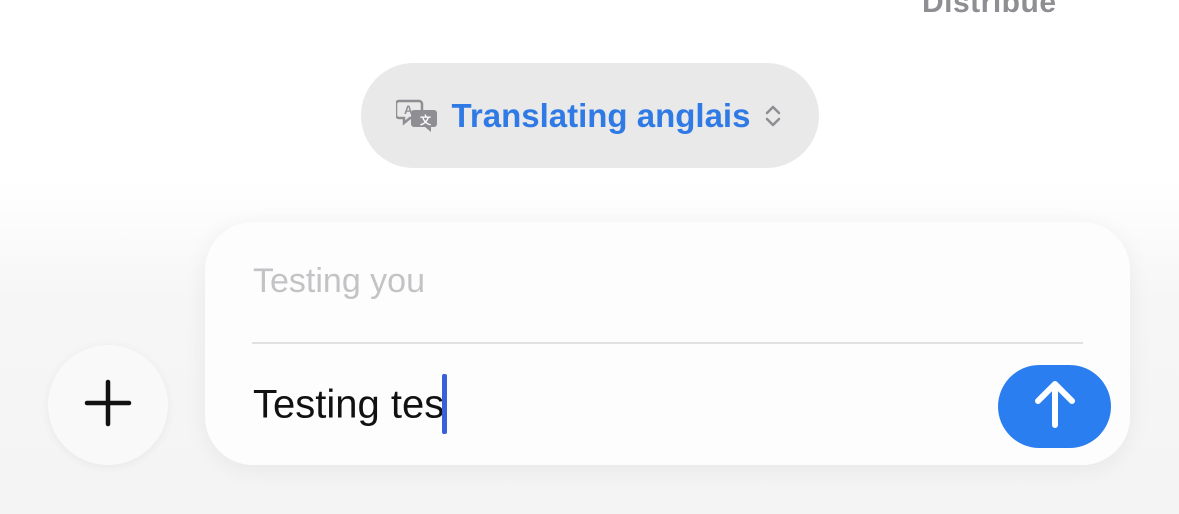  I want to click on message-input: Testing tes, so click(350, 405).